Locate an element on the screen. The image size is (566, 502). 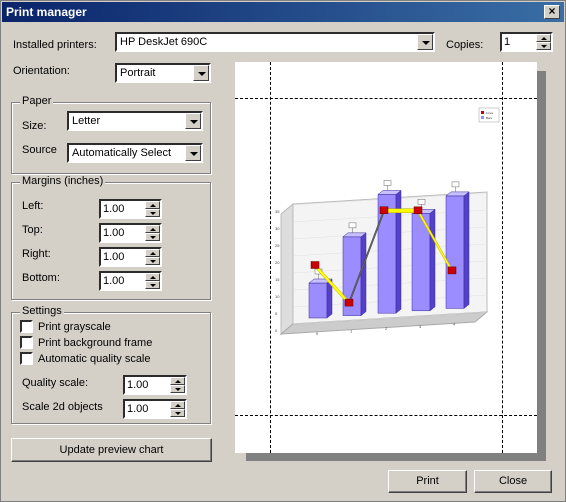
background-frame-label: Print background frame is located at coordinates (95, 343).